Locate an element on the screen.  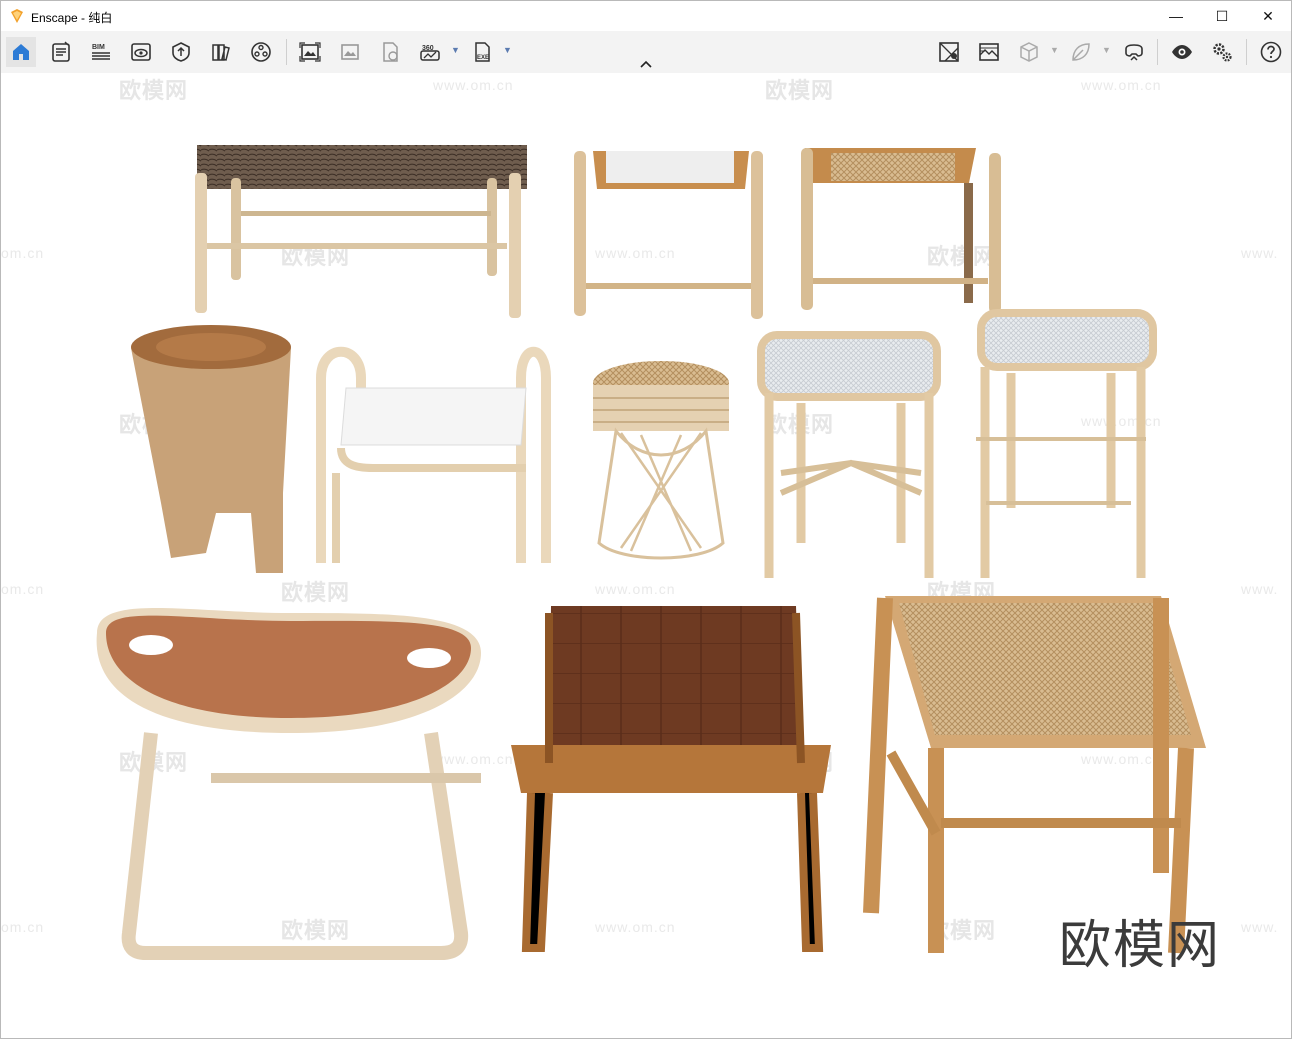
maximize-button: ☐ is located at coordinates (1222, 16).